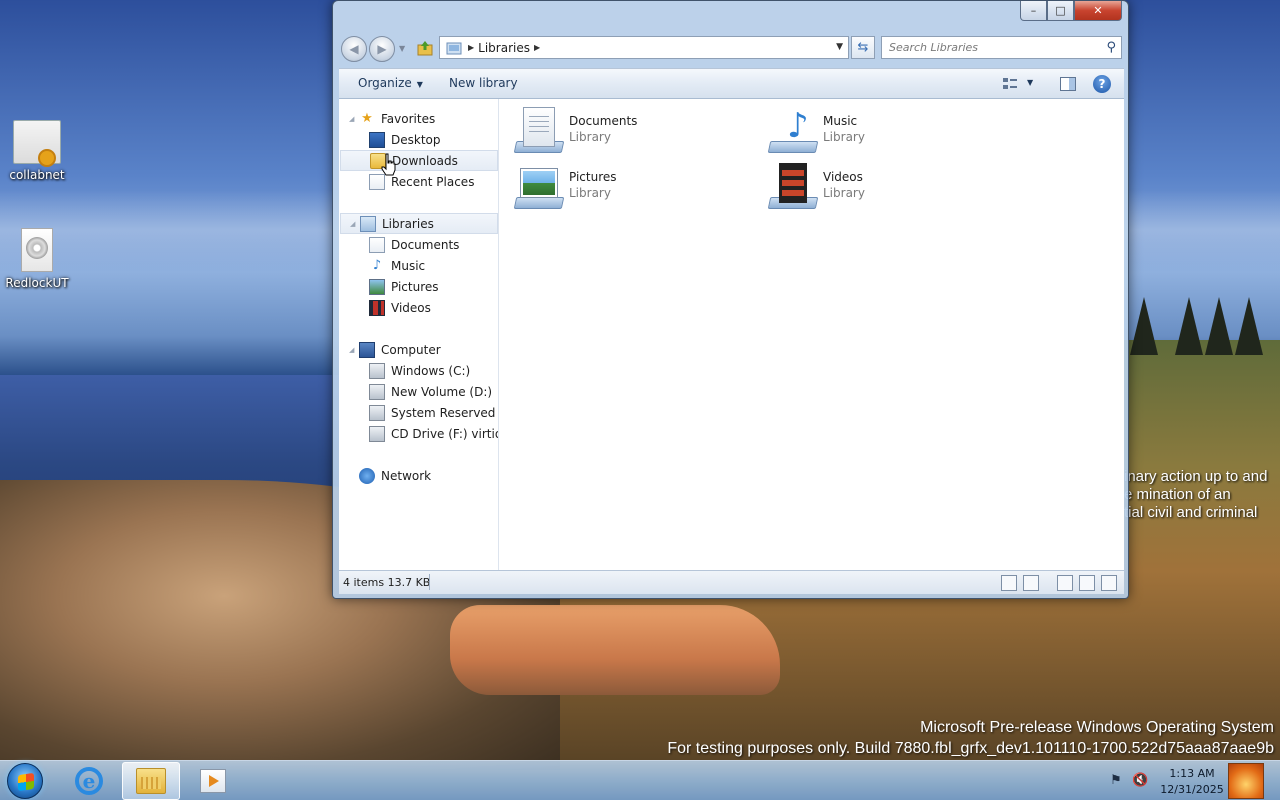  Describe the element at coordinates (415, 286) in the screenshot. I see `nav-pictures-label: Pictures` at that location.